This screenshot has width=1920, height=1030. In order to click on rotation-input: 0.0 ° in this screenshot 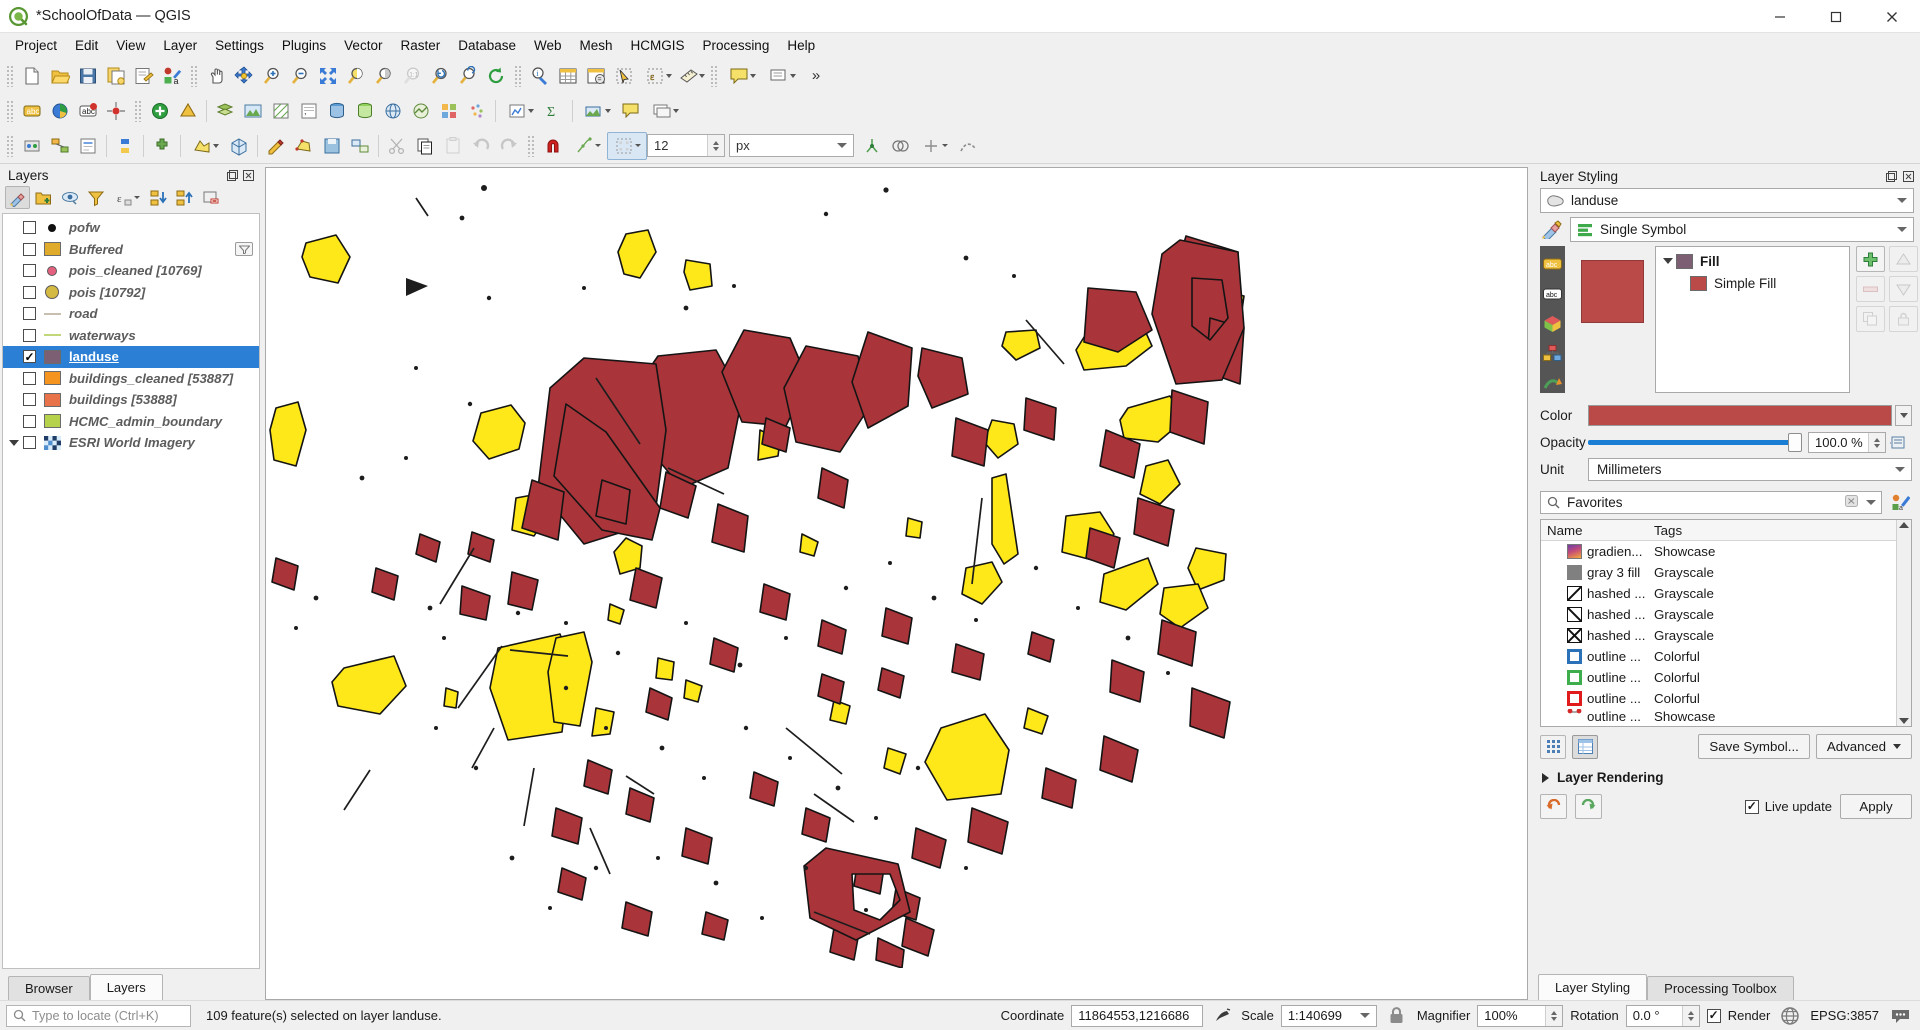, I will do `click(1662, 1015)`.